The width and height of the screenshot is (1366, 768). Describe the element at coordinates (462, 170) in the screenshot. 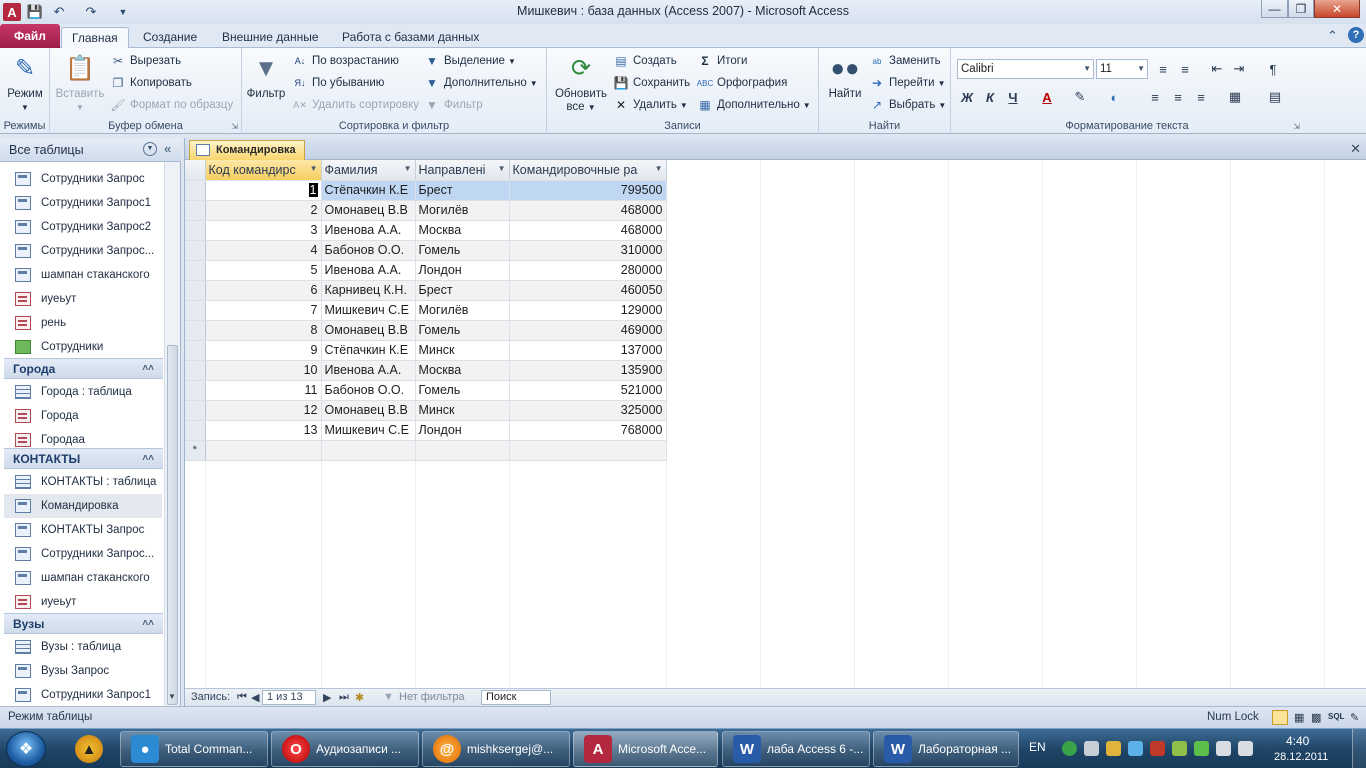

I see `column-header-napravlenie: Направлені ▼` at that location.